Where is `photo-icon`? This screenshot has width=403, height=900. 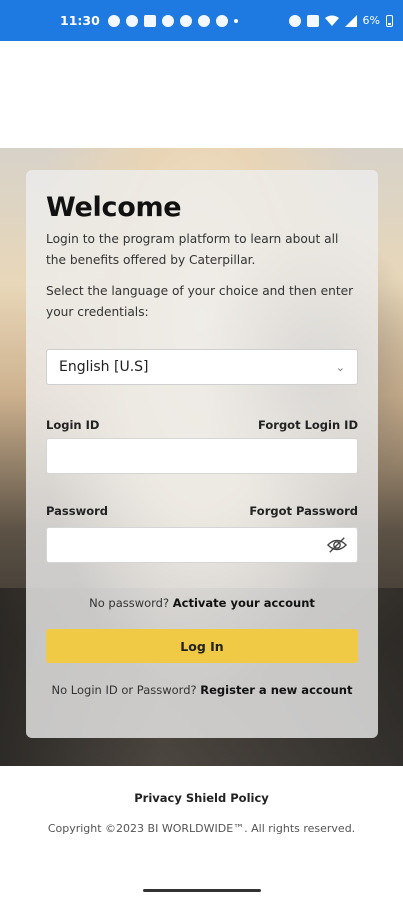 photo-icon is located at coordinates (312, 20).